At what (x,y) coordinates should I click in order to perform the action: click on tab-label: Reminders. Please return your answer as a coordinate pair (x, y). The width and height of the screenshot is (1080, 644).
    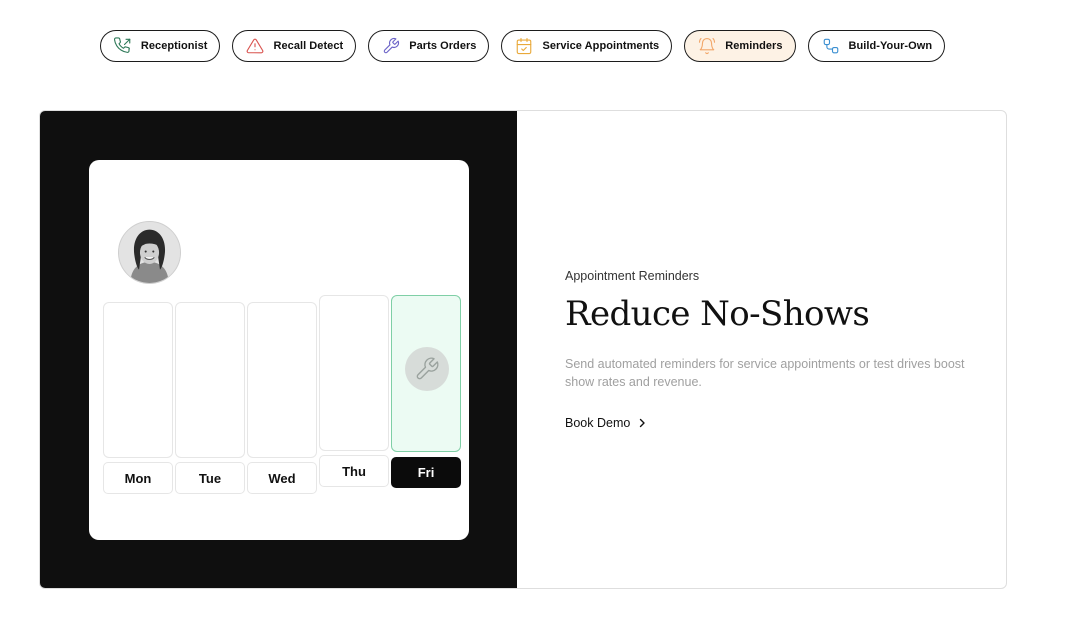
    Looking at the image, I should click on (754, 46).